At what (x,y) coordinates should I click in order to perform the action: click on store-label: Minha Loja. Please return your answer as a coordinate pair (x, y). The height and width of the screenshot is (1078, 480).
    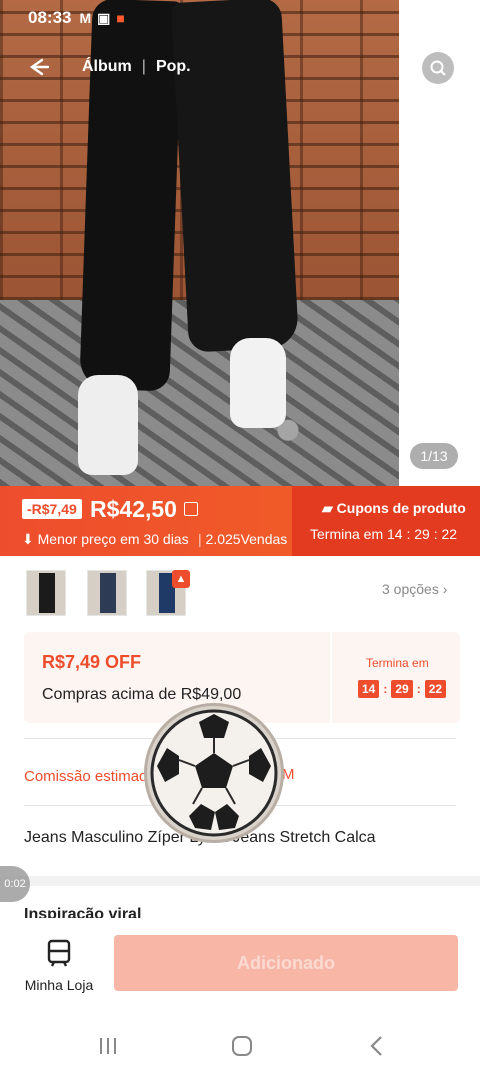
    Looking at the image, I should click on (59, 985).